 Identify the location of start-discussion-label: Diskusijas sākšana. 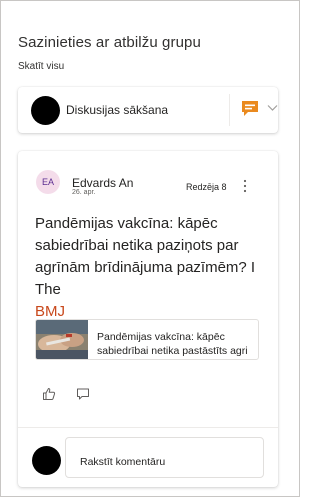
(117, 110).